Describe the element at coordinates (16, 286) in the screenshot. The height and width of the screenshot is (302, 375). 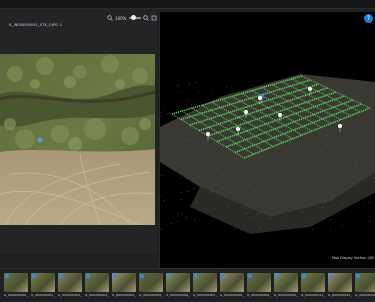
I see `filmstrip-thumbnail: IL_W00000000_0T5` at that location.